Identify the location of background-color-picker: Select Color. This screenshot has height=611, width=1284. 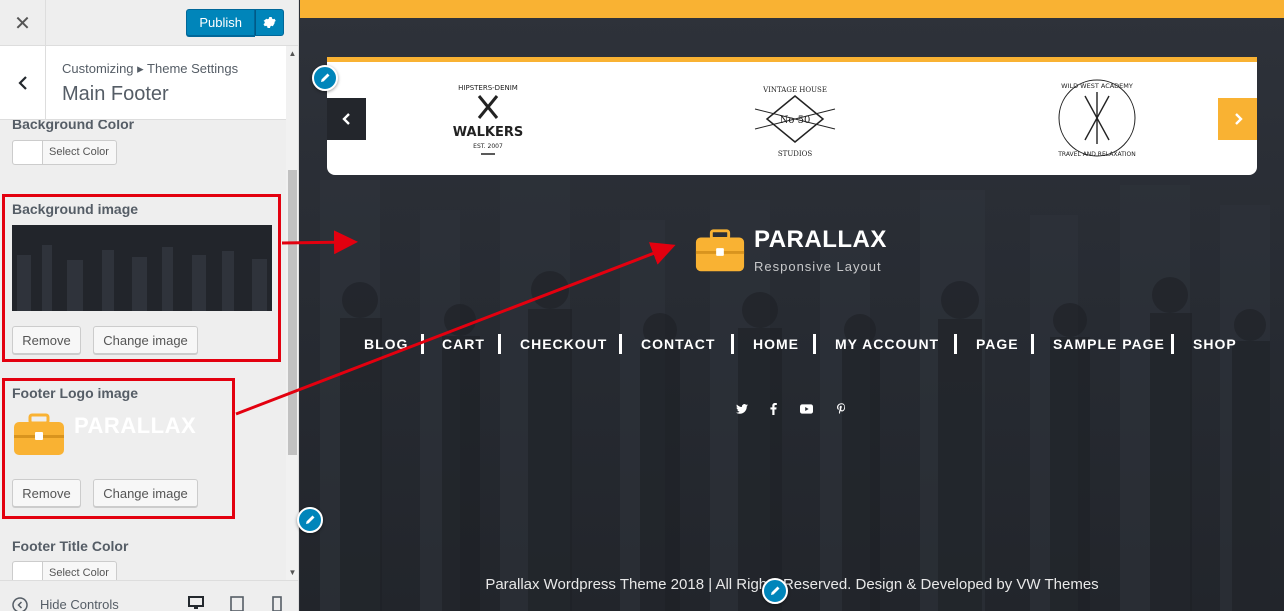
(64, 152).